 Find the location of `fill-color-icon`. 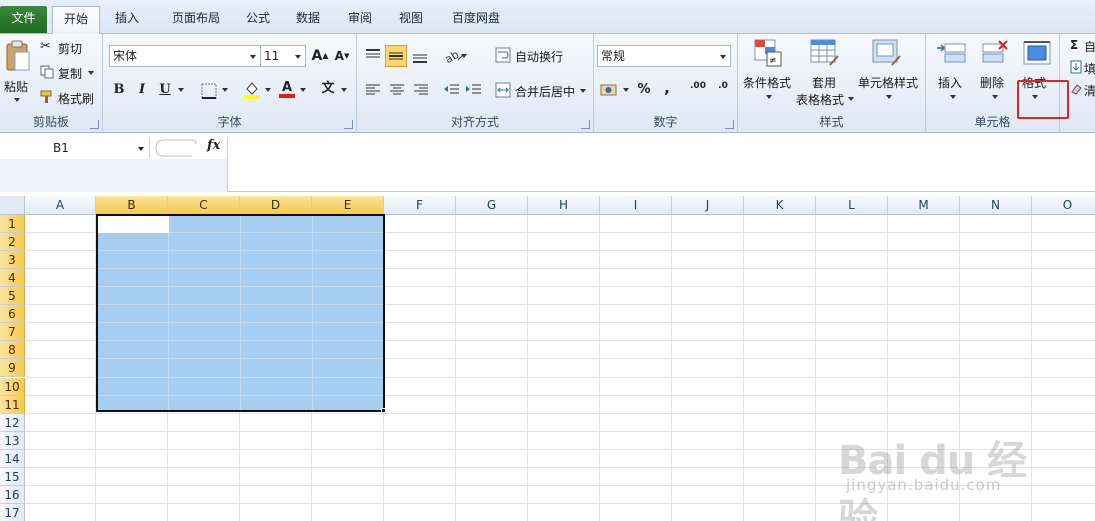

fill-color-icon is located at coordinates (252, 90).